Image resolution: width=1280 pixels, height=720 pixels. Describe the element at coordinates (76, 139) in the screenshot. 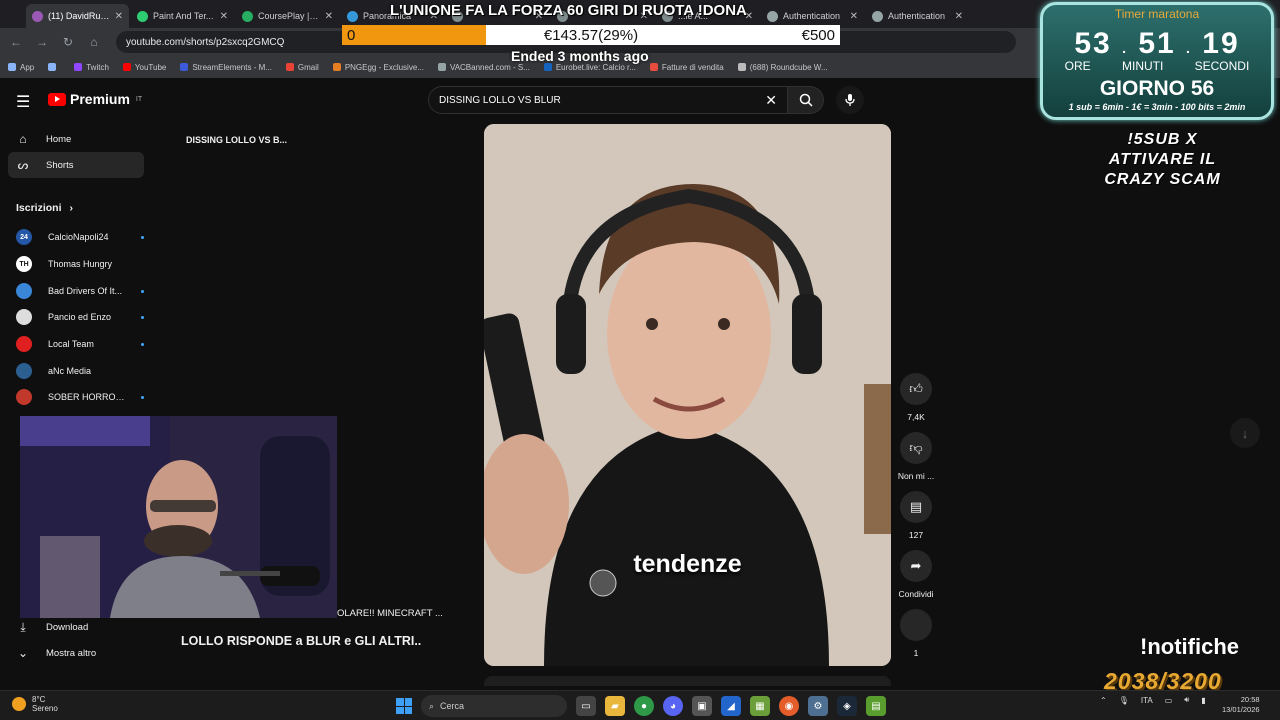

I see `sidebar-item-home: ⌂ Home` at that location.